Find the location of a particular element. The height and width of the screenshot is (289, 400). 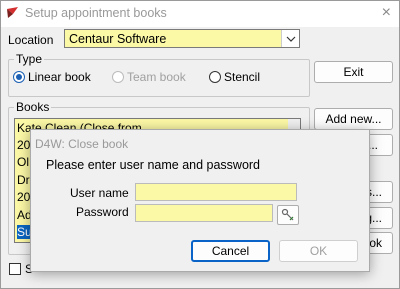

password-label: Password is located at coordinates (102, 212).